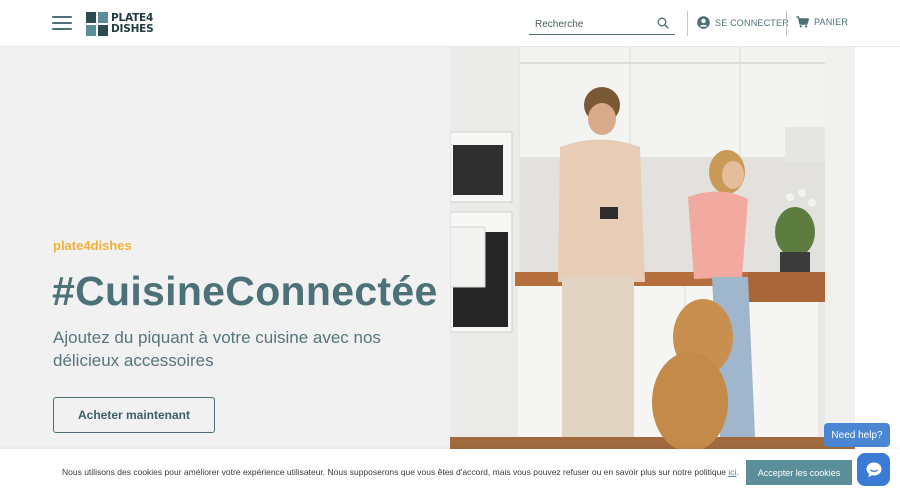 The height and width of the screenshot is (496, 900). I want to click on hero-title: #CuisineConnectée, so click(245, 291).